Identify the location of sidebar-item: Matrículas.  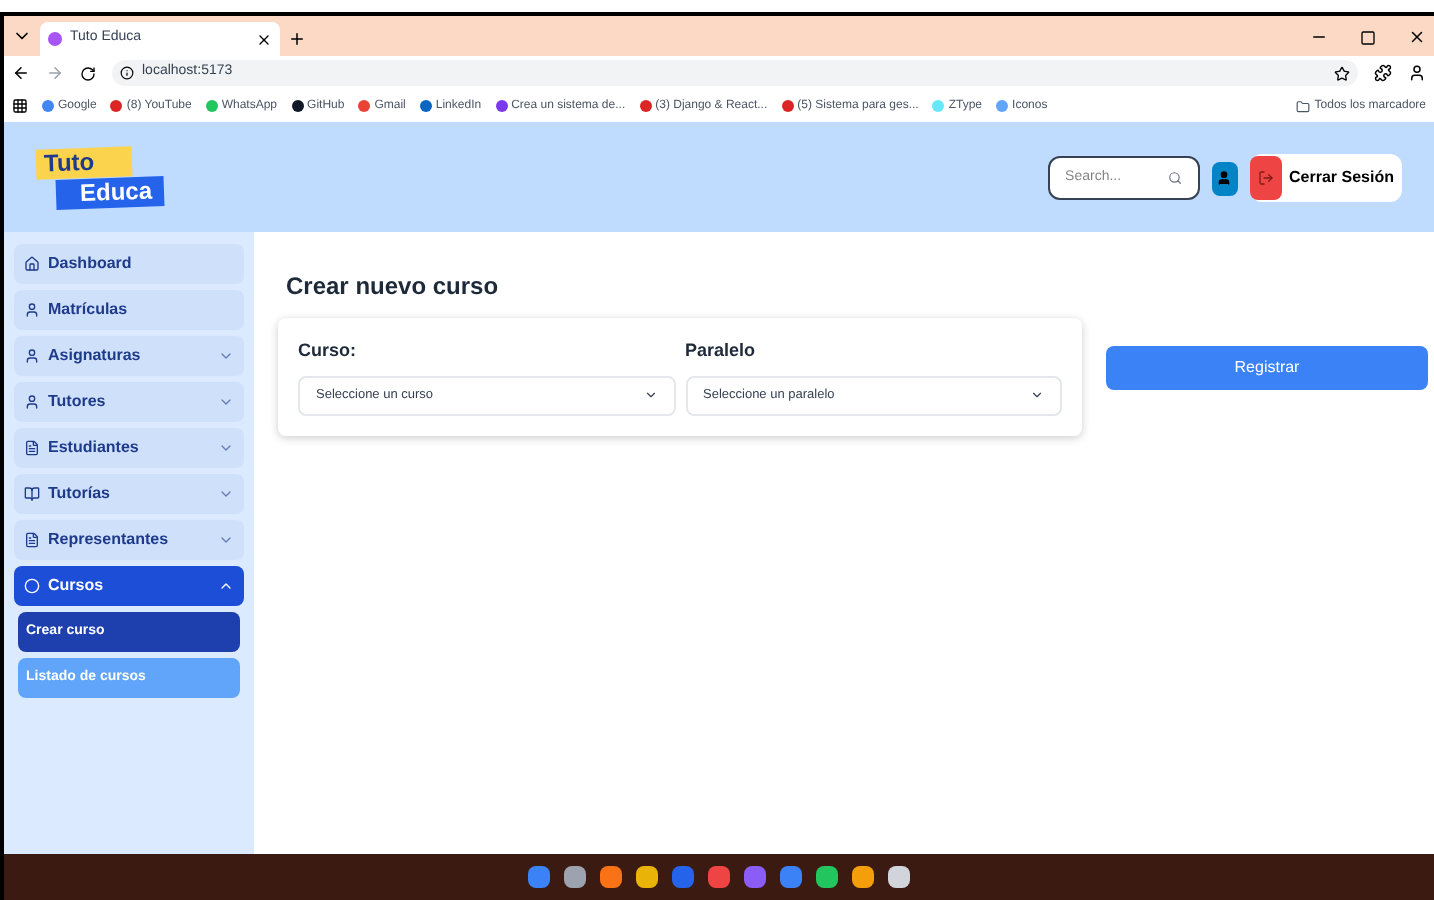
(129, 310).